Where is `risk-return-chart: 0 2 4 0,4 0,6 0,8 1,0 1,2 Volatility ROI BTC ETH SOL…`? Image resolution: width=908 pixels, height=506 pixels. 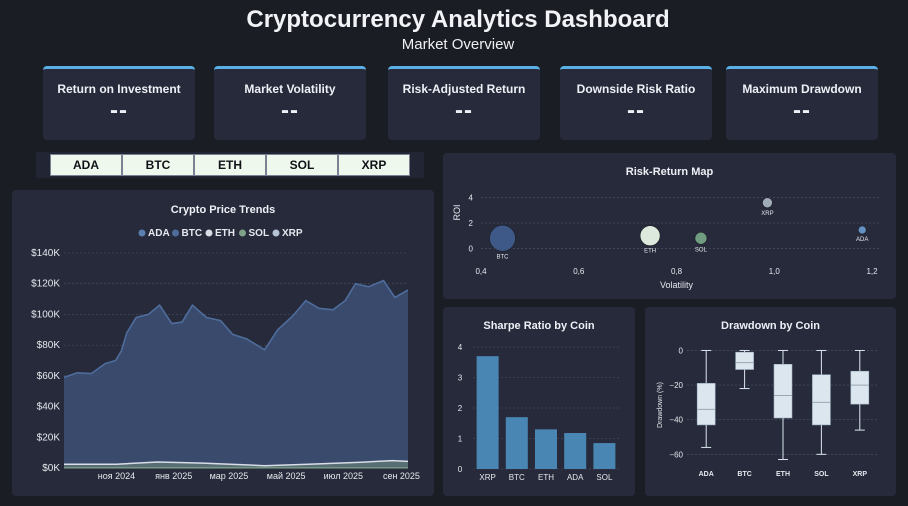 risk-return-chart: 0 2 4 0,4 0,6 0,8 1,0 1,2 Volatility ROI BTC ETH SOL… is located at coordinates (666, 242).